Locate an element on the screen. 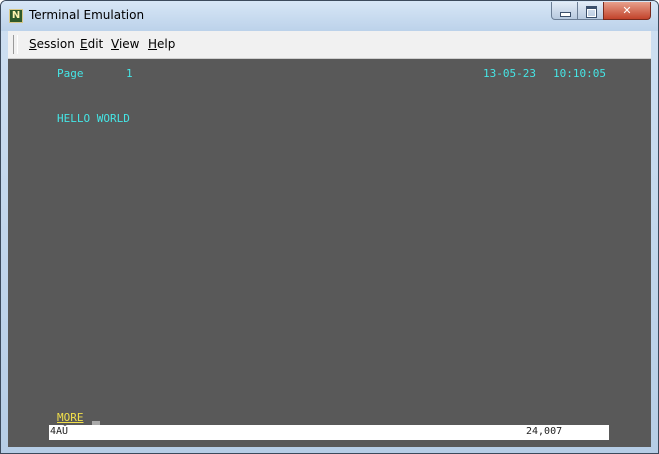 The image size is (659, 454). menu-help-rest: elp is located at coordinates (166, 44).